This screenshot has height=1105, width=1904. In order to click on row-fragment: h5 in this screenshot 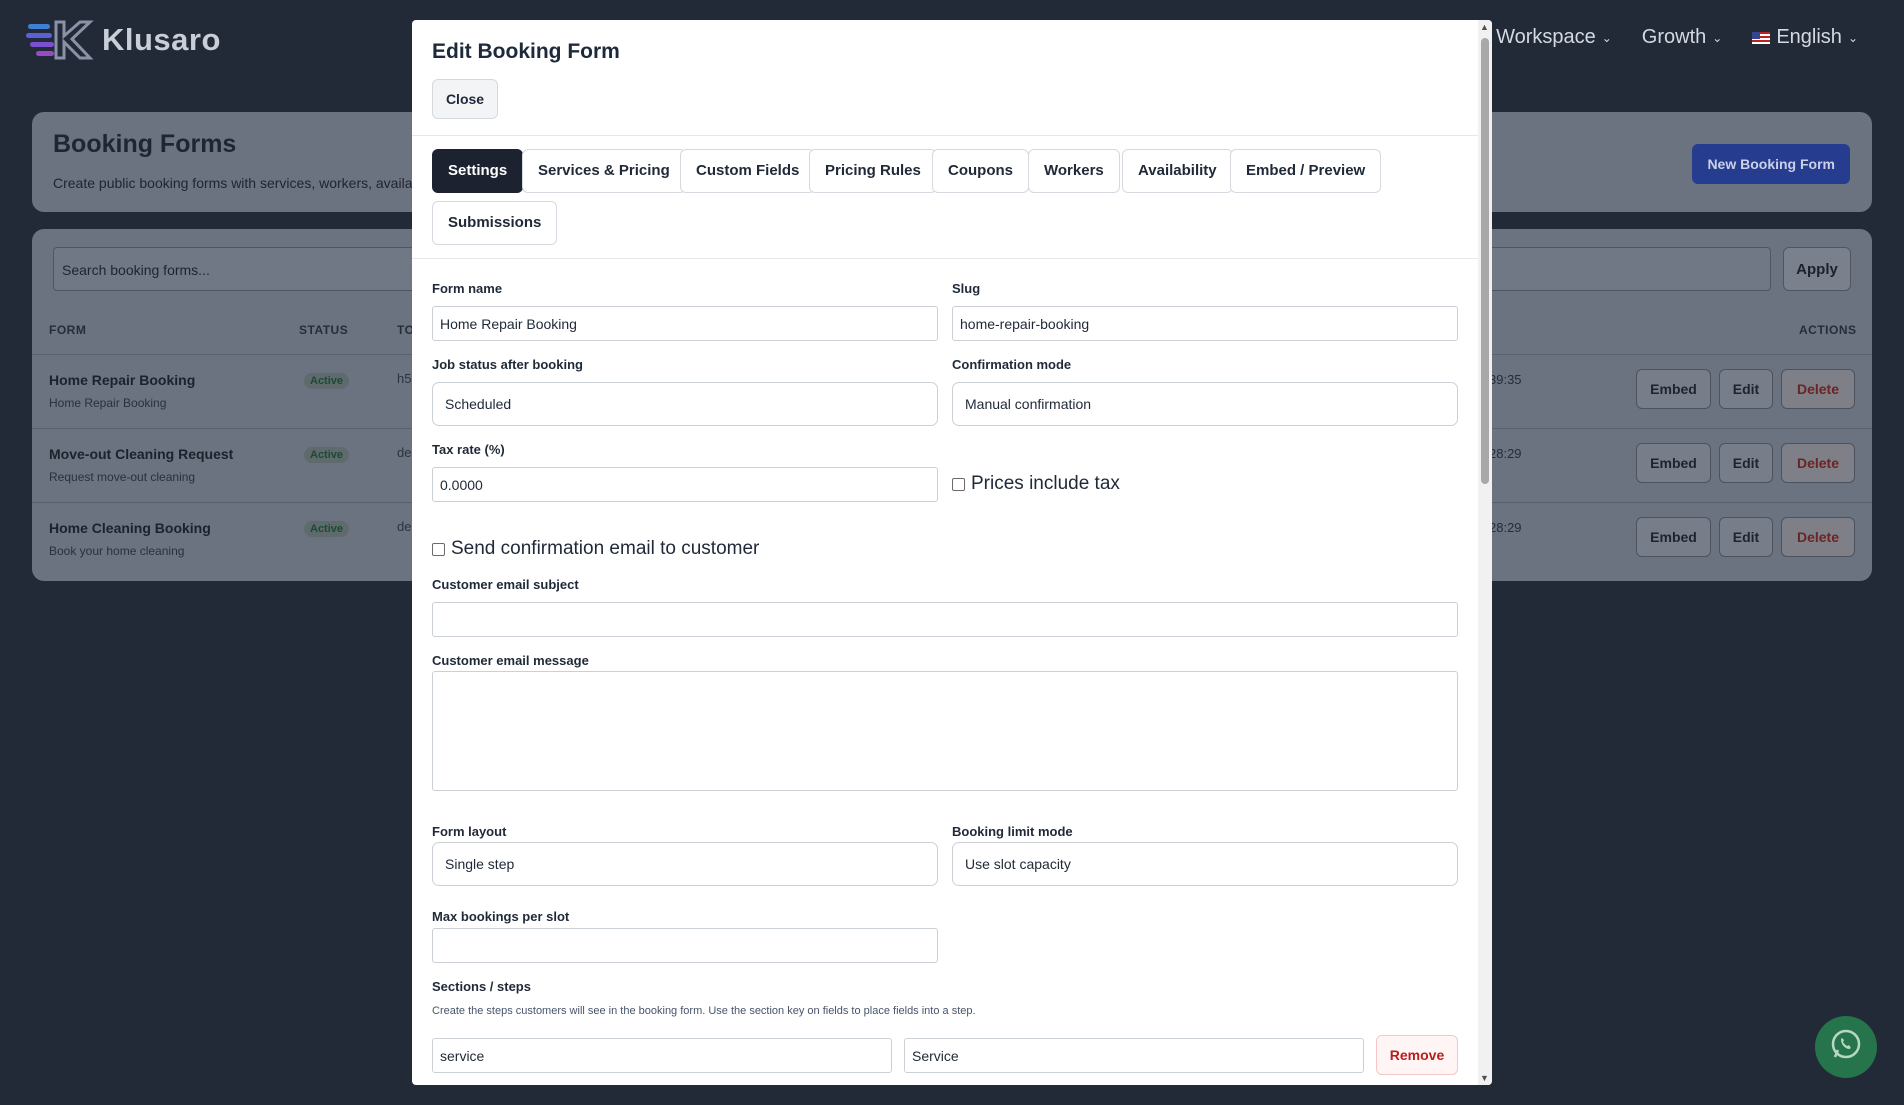, I will do `click(404, 378)`.